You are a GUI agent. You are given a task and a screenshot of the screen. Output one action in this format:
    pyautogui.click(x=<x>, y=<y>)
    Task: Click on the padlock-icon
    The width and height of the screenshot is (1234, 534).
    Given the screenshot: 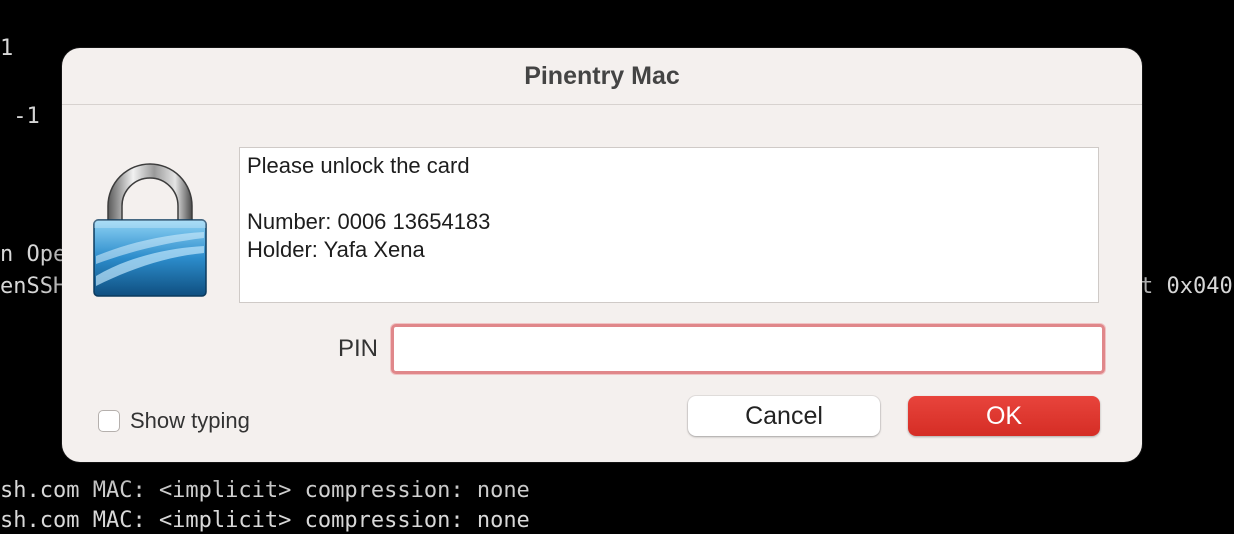 What is the action you would take?
    pyautogui.click(x=150, y=230)
    